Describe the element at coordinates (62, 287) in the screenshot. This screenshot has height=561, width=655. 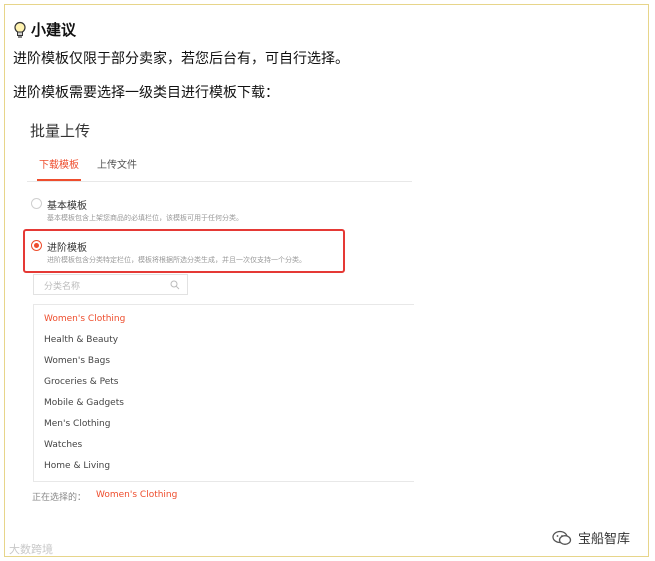
I see `search-placeholder: 分类名称` at that location.